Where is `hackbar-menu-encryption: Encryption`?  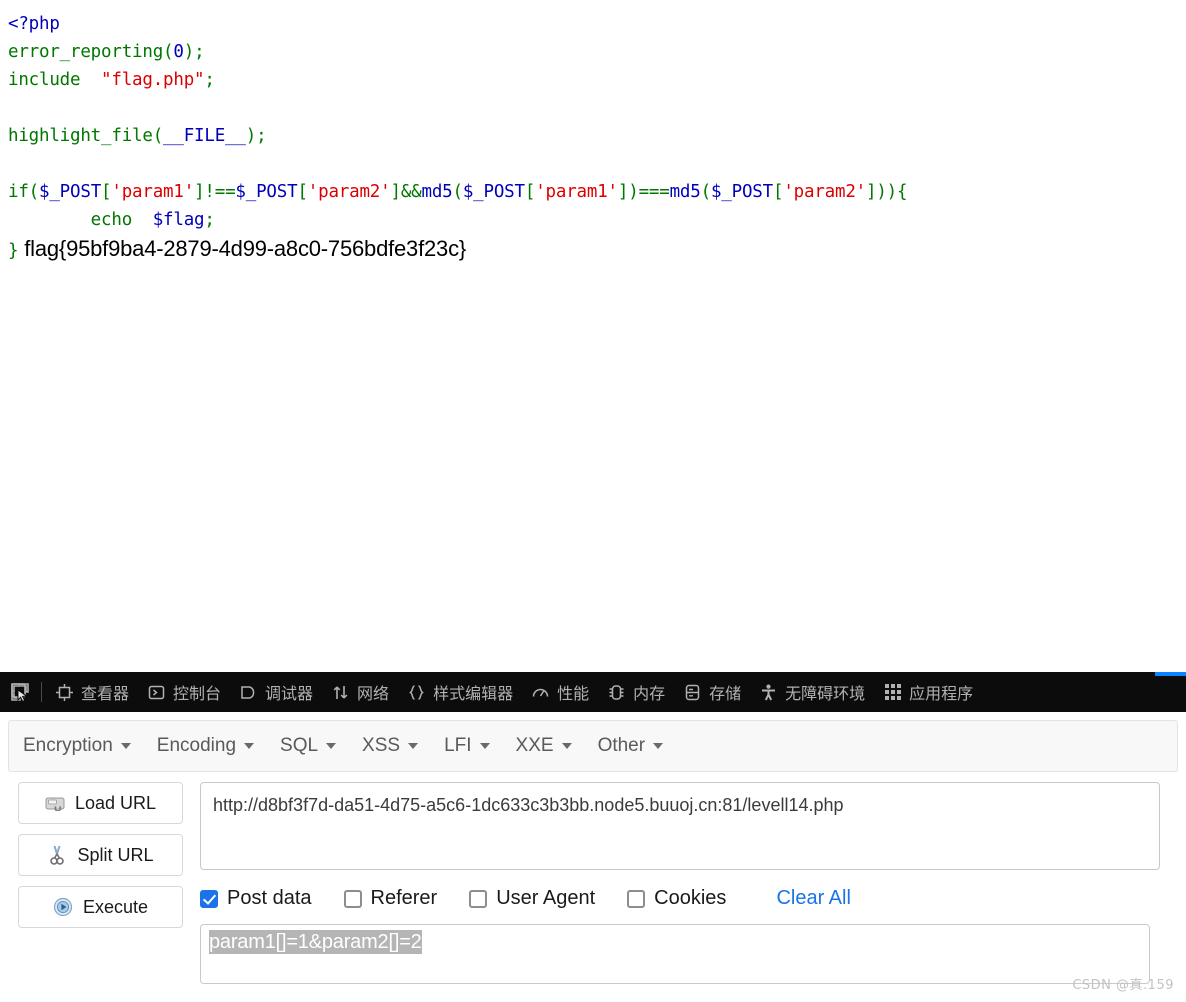 hackbar-menu-encryption: Encryption is located at coordinates (84, 746).